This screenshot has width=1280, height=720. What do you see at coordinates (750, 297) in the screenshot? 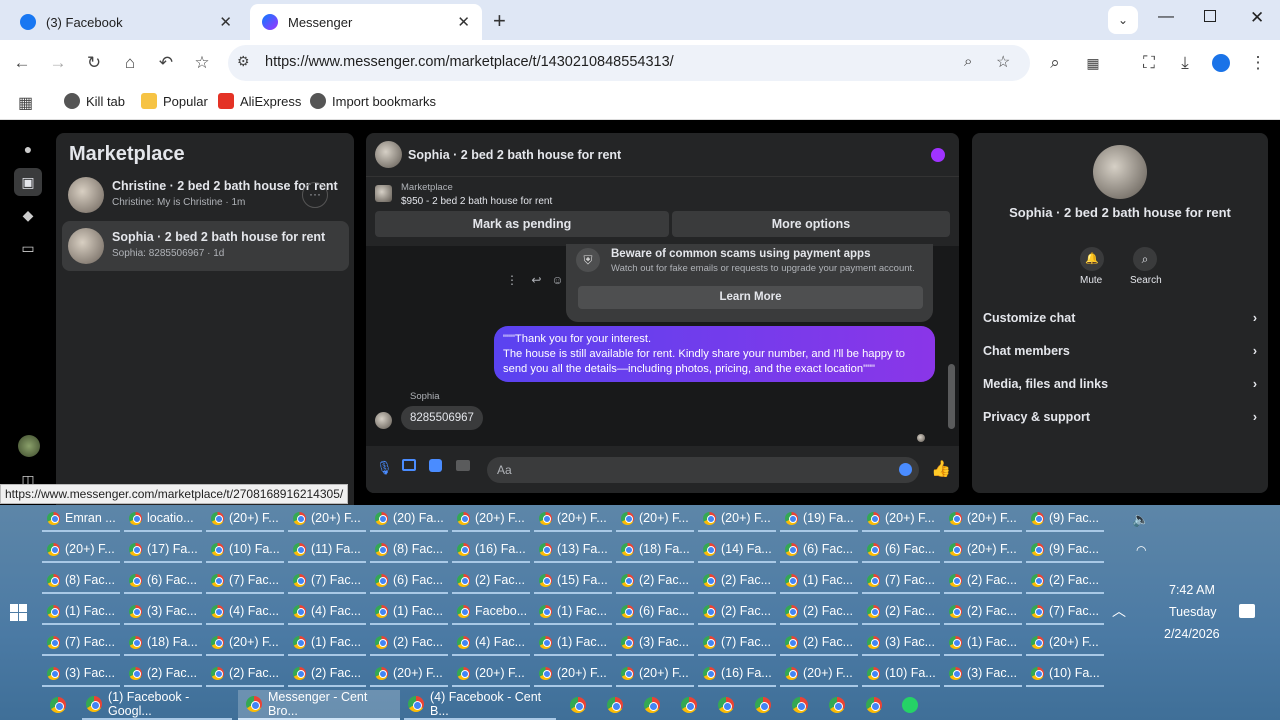
I see `learn-more-button: Learn More` at bounding box center [750, 297].